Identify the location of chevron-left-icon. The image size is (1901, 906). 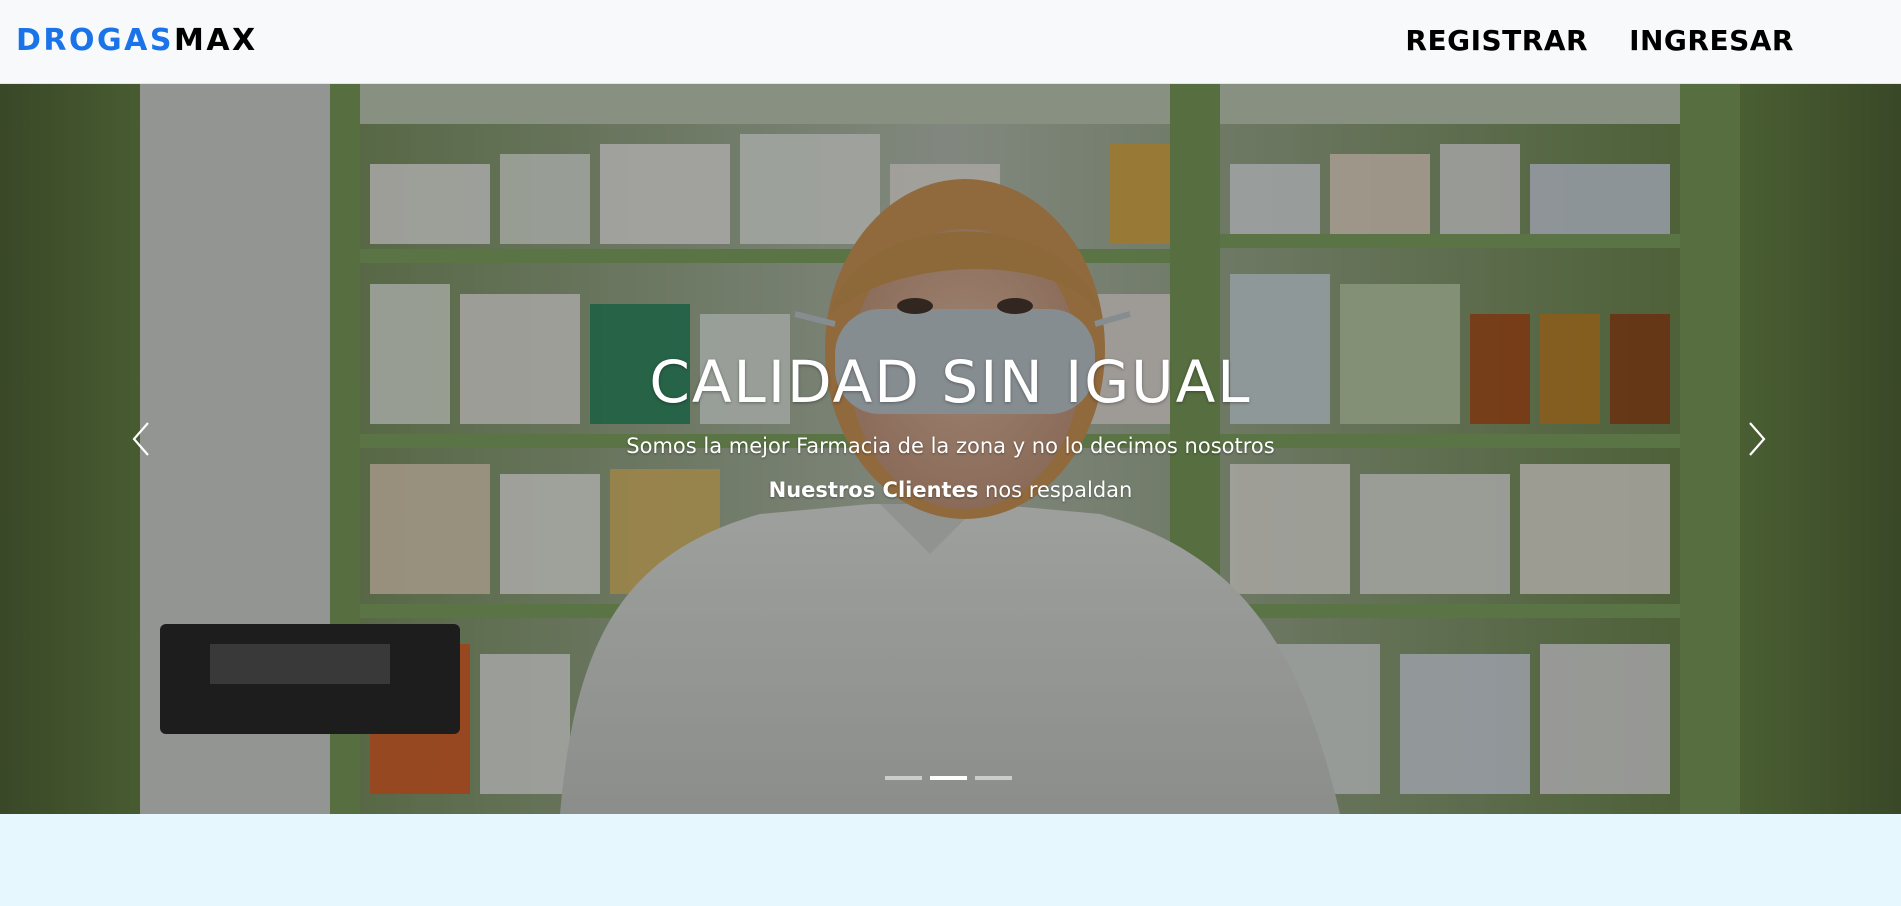
(140, 439).